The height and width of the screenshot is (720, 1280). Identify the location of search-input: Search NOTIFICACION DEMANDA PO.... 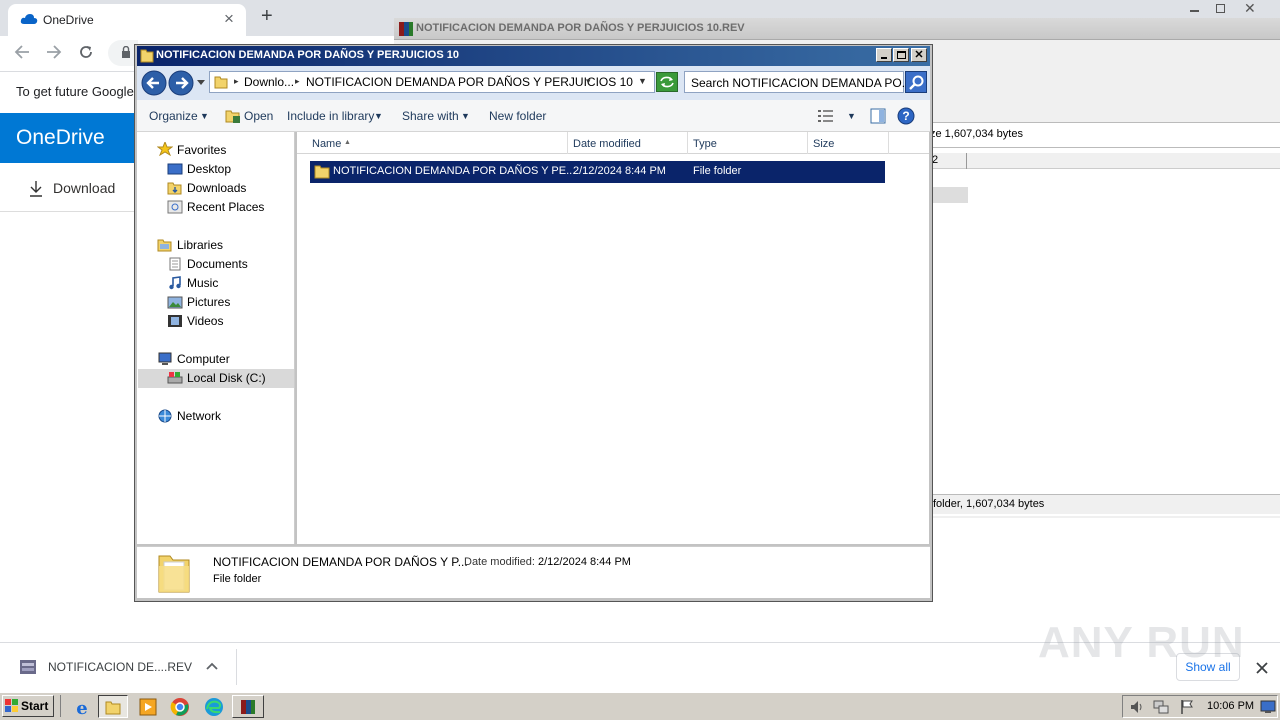
(798, 82).